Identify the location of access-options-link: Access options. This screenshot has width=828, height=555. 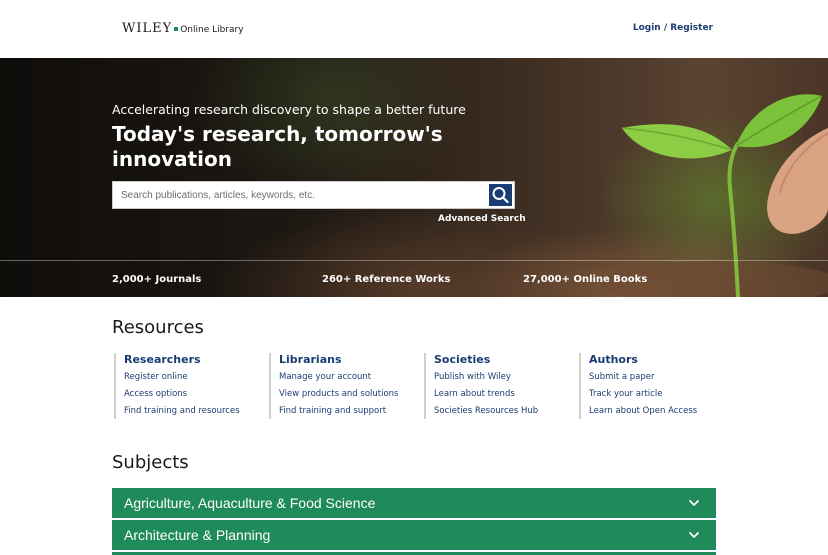
(182, 394).